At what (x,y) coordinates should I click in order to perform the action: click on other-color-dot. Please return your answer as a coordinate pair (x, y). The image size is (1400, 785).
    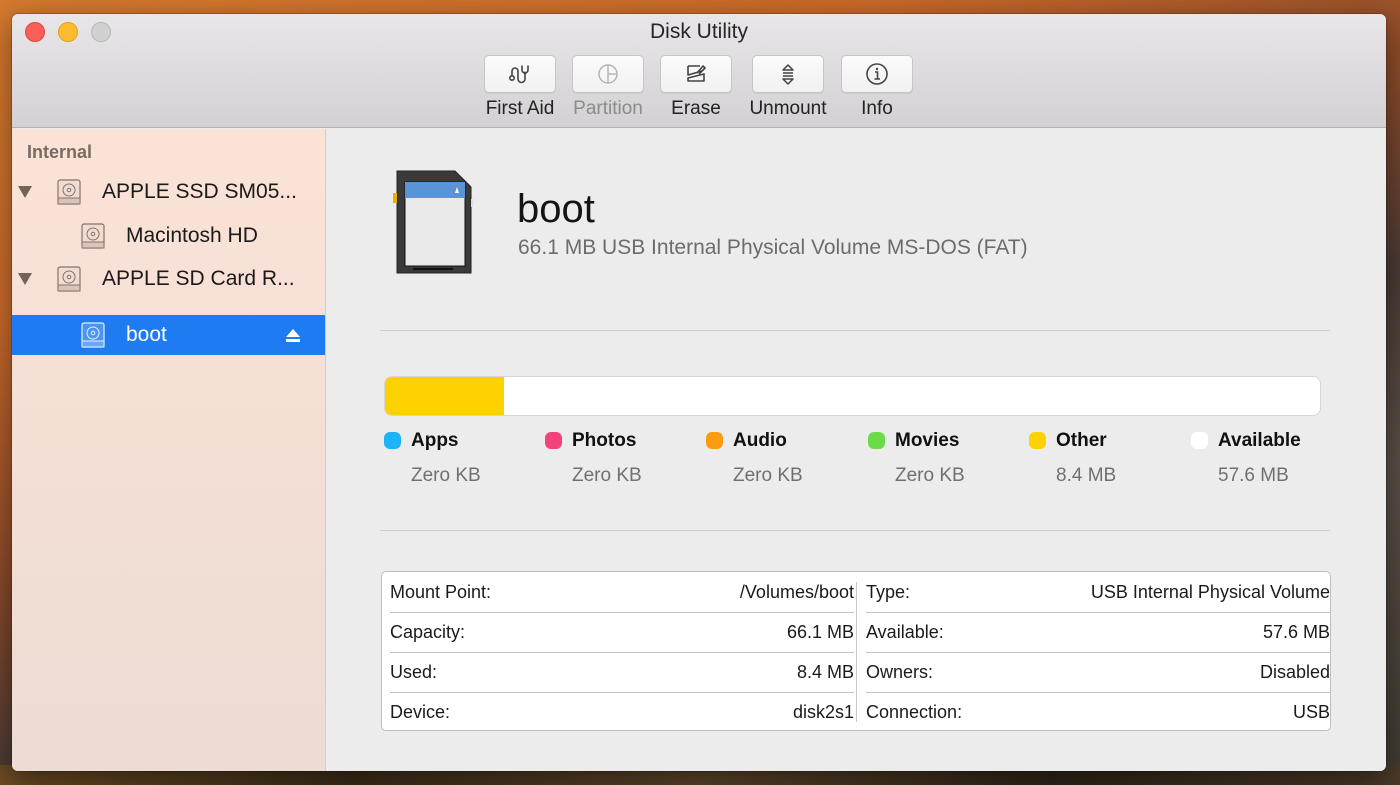
    Looking at the image, I should click on (1037, 440).